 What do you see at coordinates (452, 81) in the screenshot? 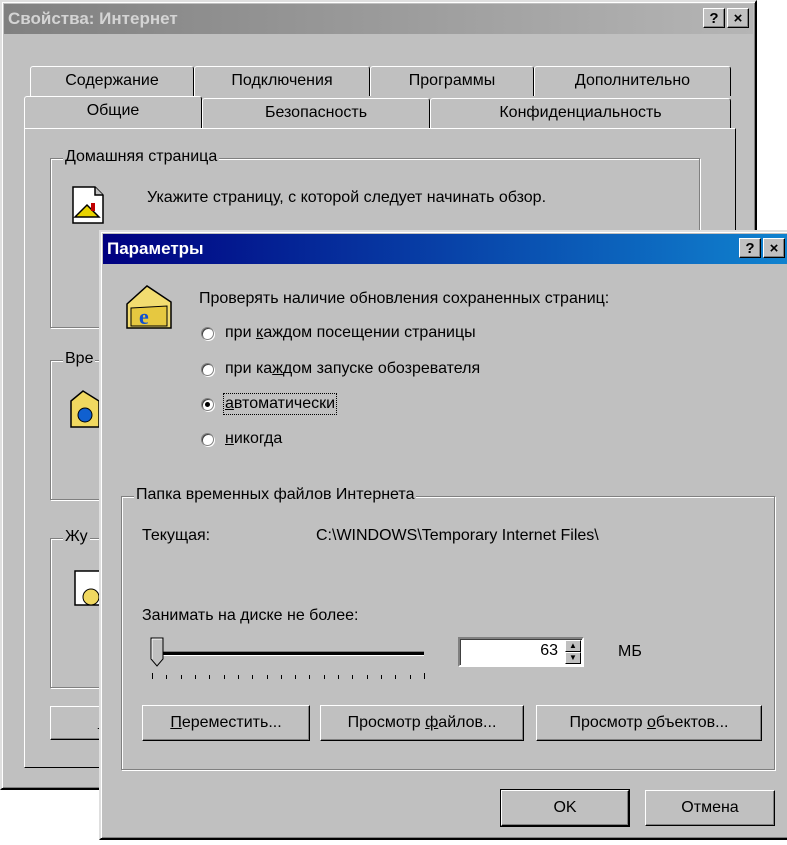
I see `tab-programs: Программы` at bounding box center [452, 81].